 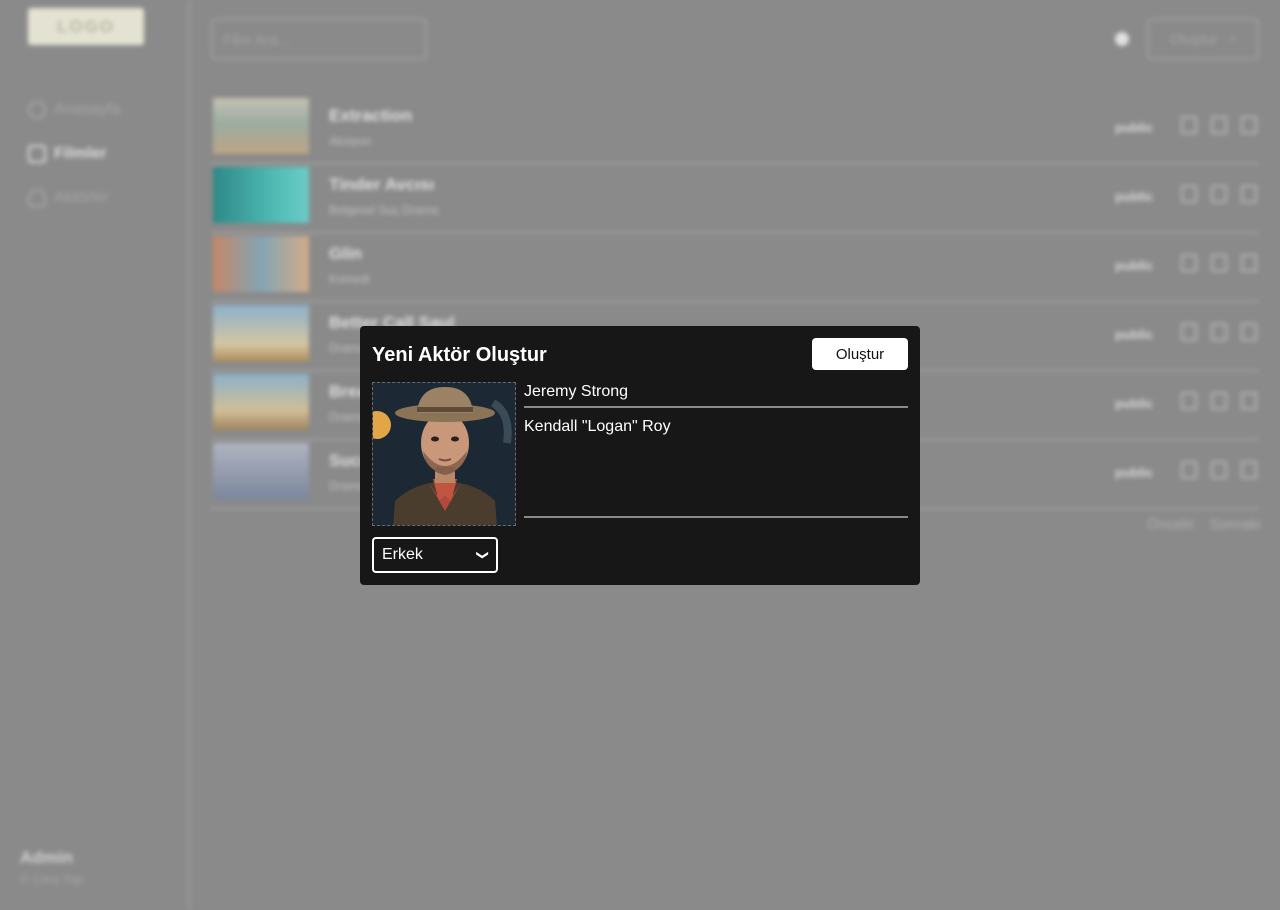 What do you see at coordinates (860, 354) in the screenshot?
I see `create-actor-button: Oluştur` at bounding box center [860, 354].